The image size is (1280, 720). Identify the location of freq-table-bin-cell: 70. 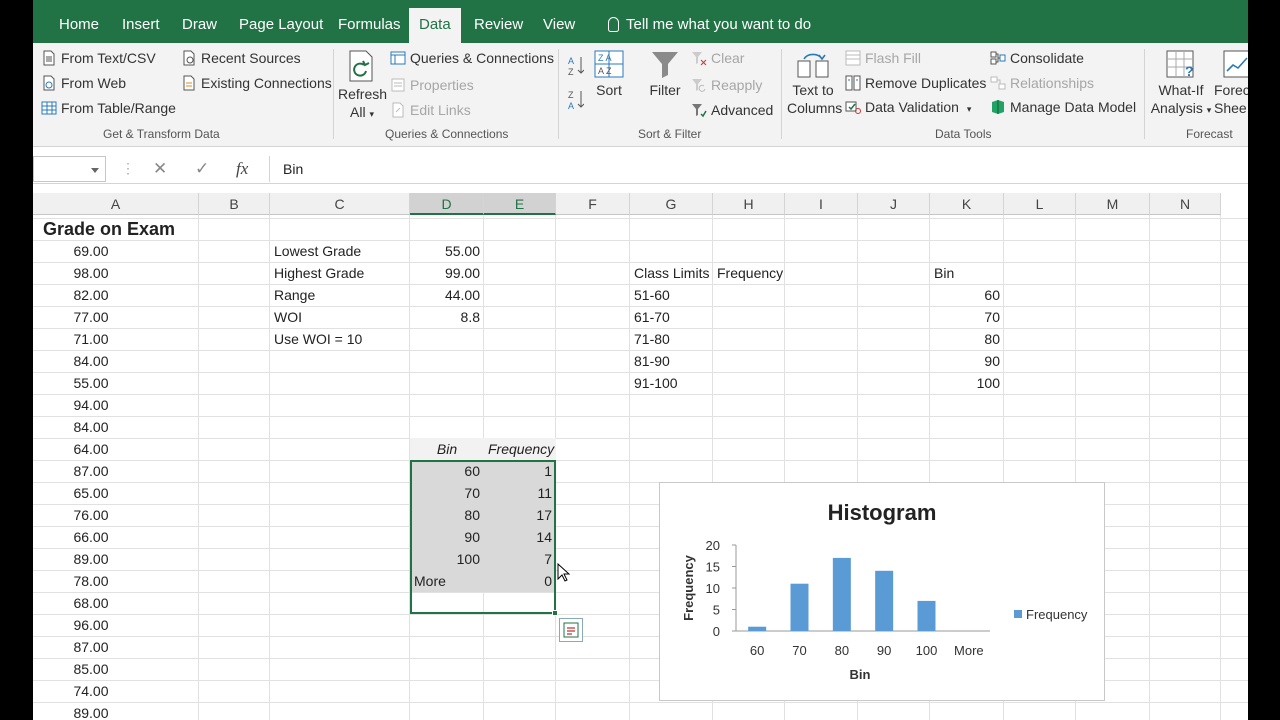
(447, 493).